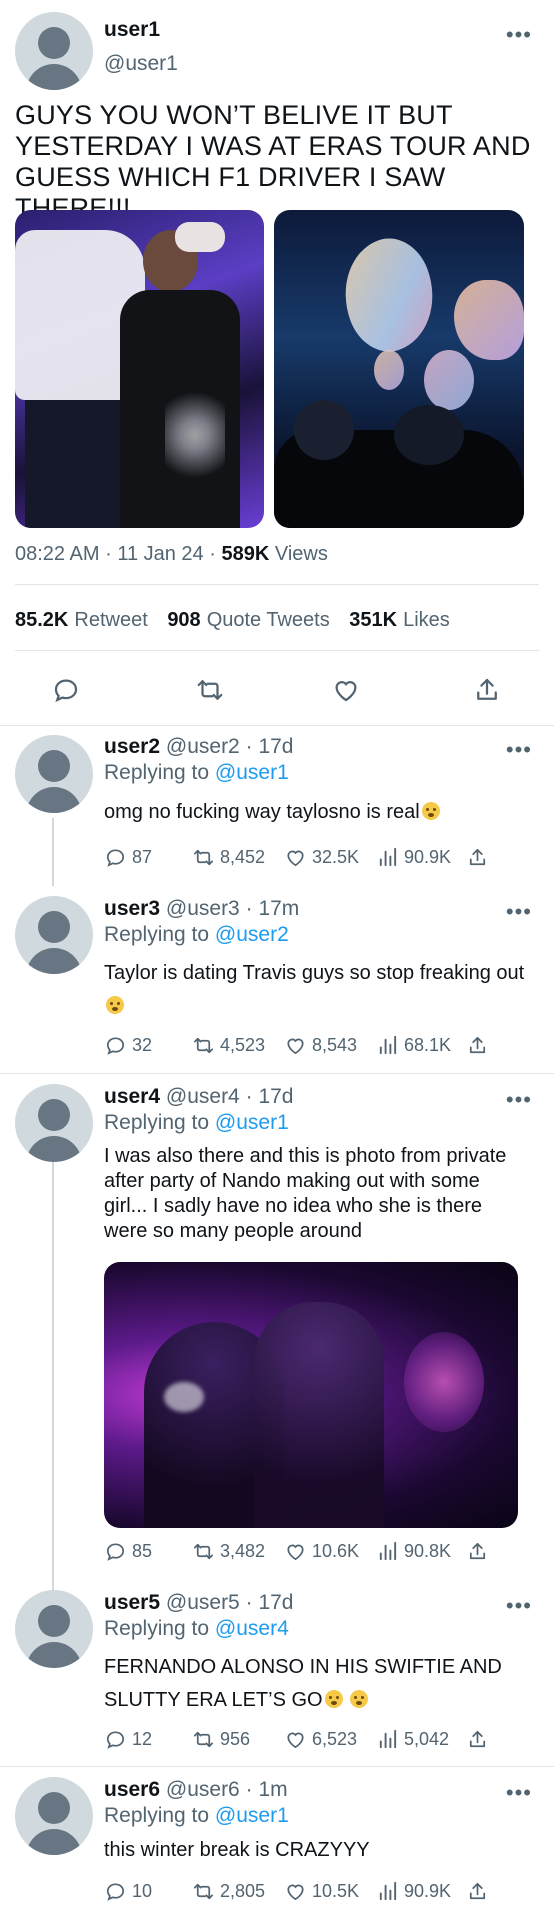  What do you see at coordinates (81, 620) in the screenshot?
I see `retweets-stat: 85.2K Retweet` at bounding box center [81, 620].